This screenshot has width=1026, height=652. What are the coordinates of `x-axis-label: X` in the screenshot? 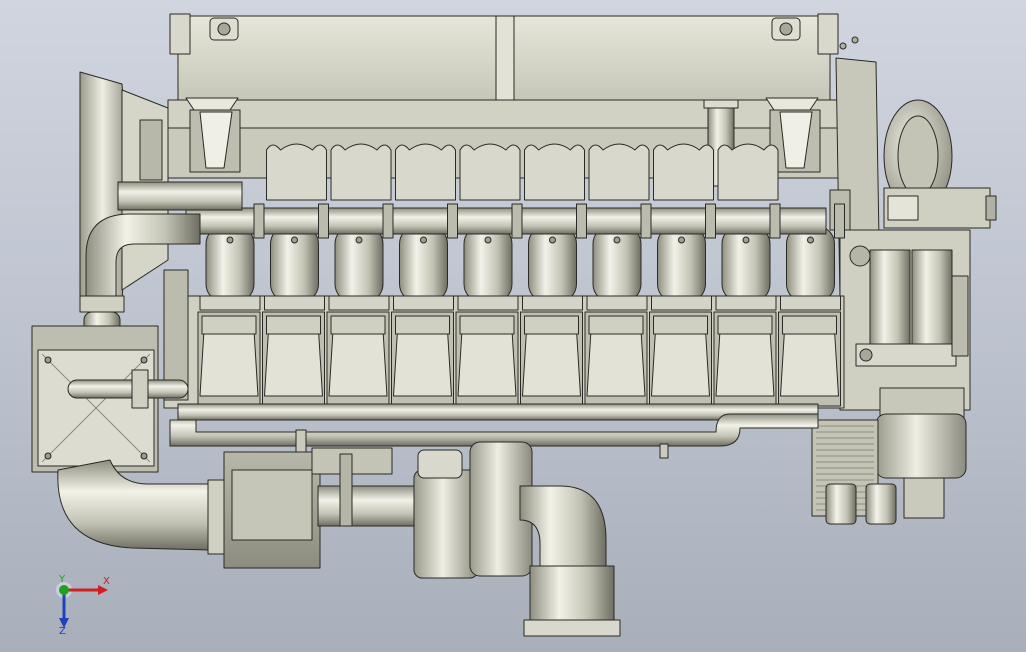 It's located at (106, 581).